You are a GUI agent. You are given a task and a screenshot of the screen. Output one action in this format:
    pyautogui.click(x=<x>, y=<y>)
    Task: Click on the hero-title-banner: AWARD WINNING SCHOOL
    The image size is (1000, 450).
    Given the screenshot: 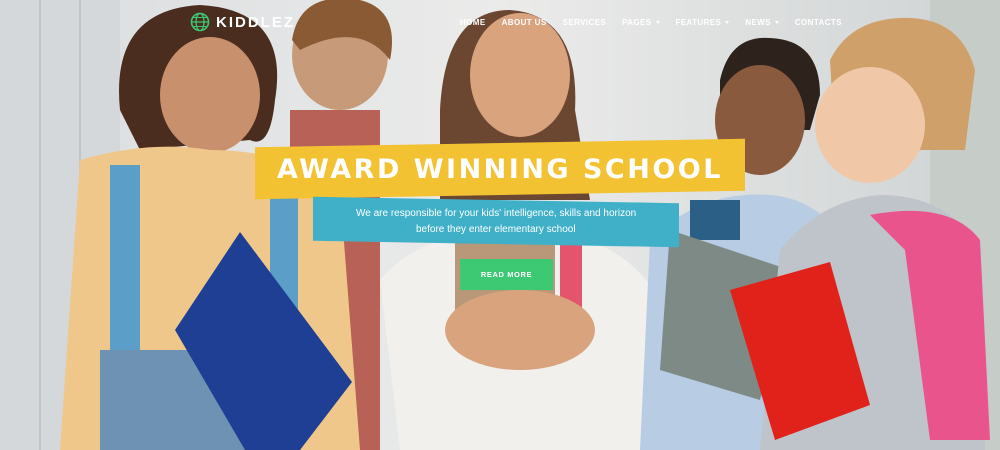 What is the action you would take?
    pyautogui.click(x=500, y=169)
    